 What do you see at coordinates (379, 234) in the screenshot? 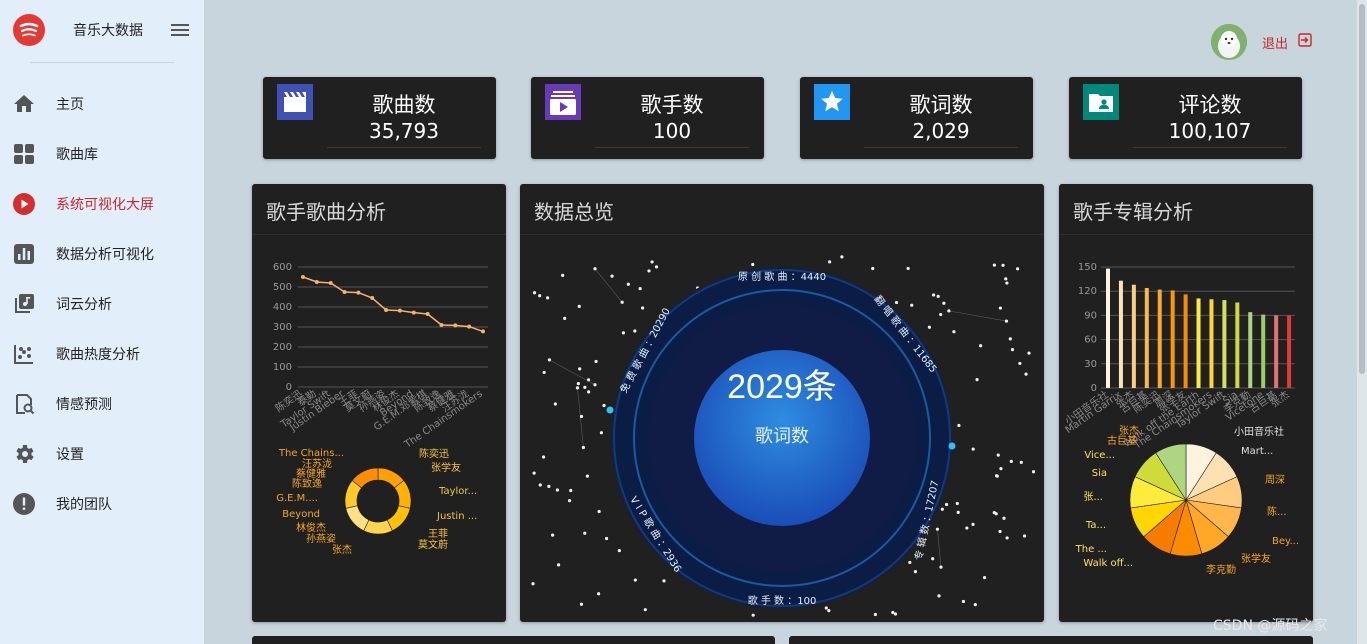
I see `panel-divider` at bounding box center [379, 234].